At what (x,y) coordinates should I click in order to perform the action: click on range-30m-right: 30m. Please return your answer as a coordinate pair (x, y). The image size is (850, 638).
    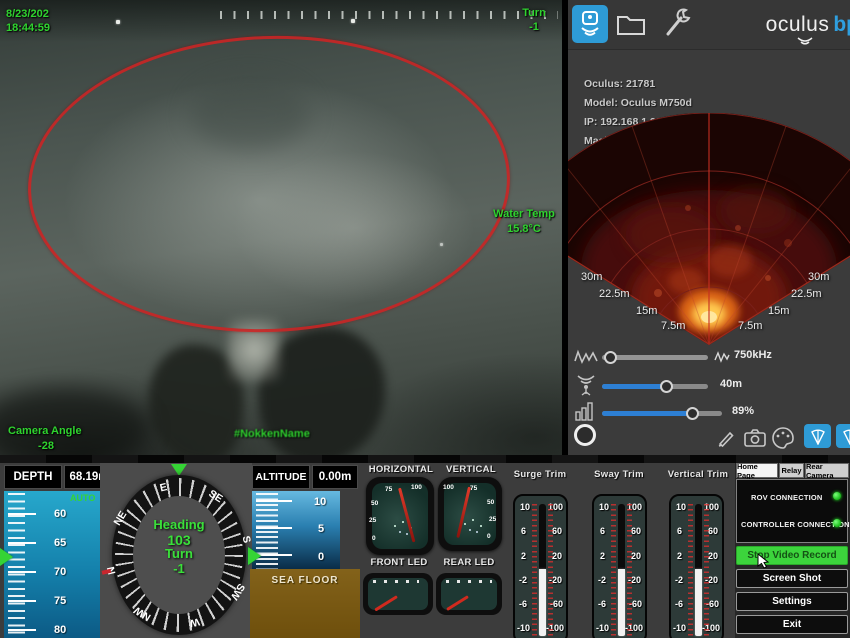
    Looking at the image, I should click on (819, 277).